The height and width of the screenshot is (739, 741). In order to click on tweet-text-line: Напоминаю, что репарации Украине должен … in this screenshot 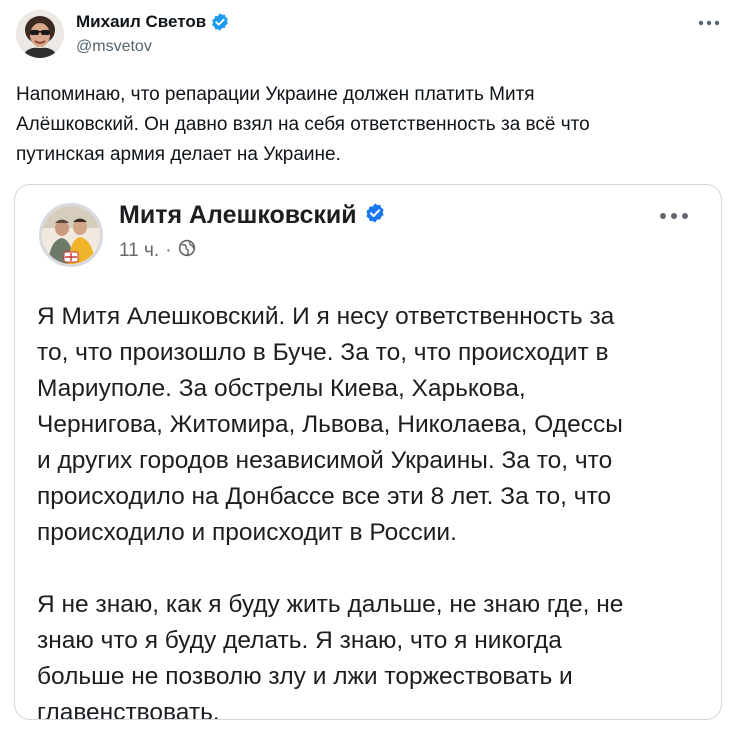, I will do `click(275, 94)`.